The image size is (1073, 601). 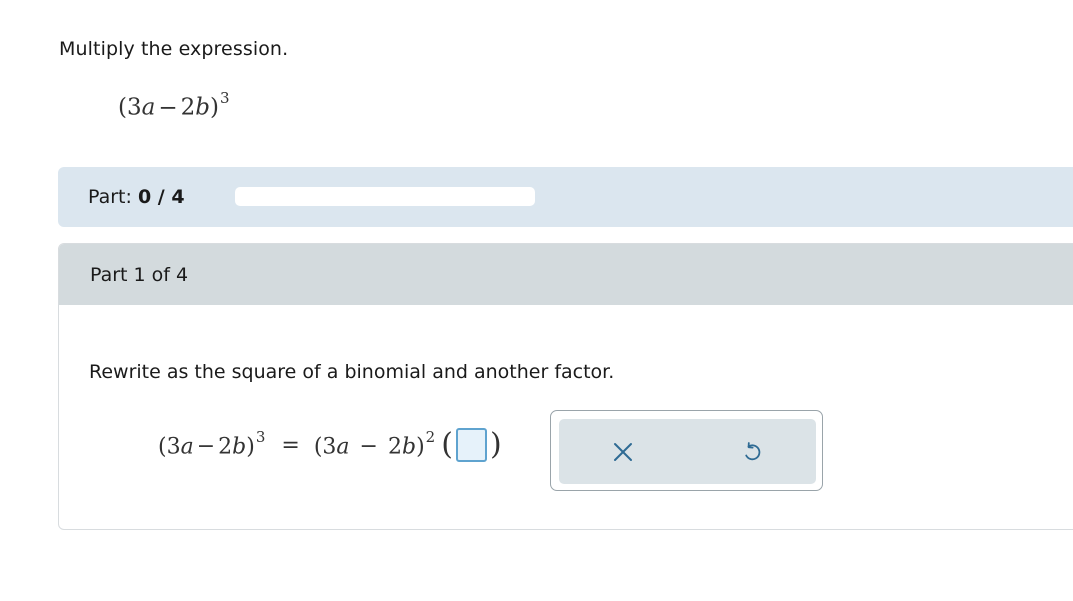 I want to click on progress-bar, so click(x=385, y=196).